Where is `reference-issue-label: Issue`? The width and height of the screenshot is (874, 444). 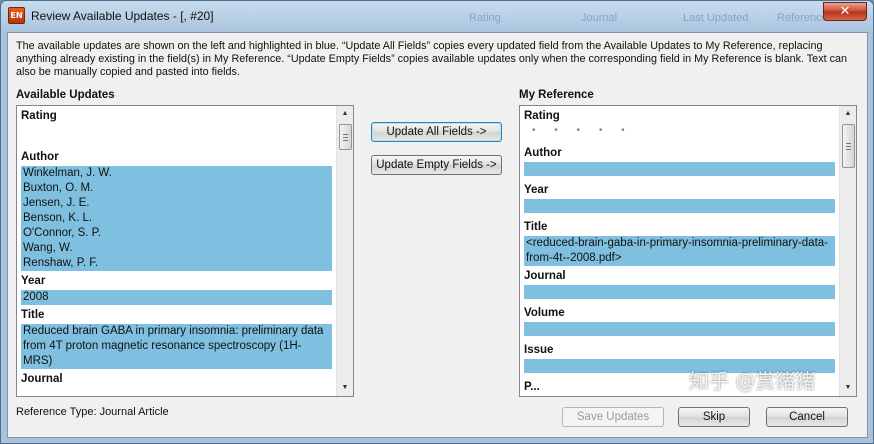 reference-issue-label: Issue is located at coordinates (539, 350).